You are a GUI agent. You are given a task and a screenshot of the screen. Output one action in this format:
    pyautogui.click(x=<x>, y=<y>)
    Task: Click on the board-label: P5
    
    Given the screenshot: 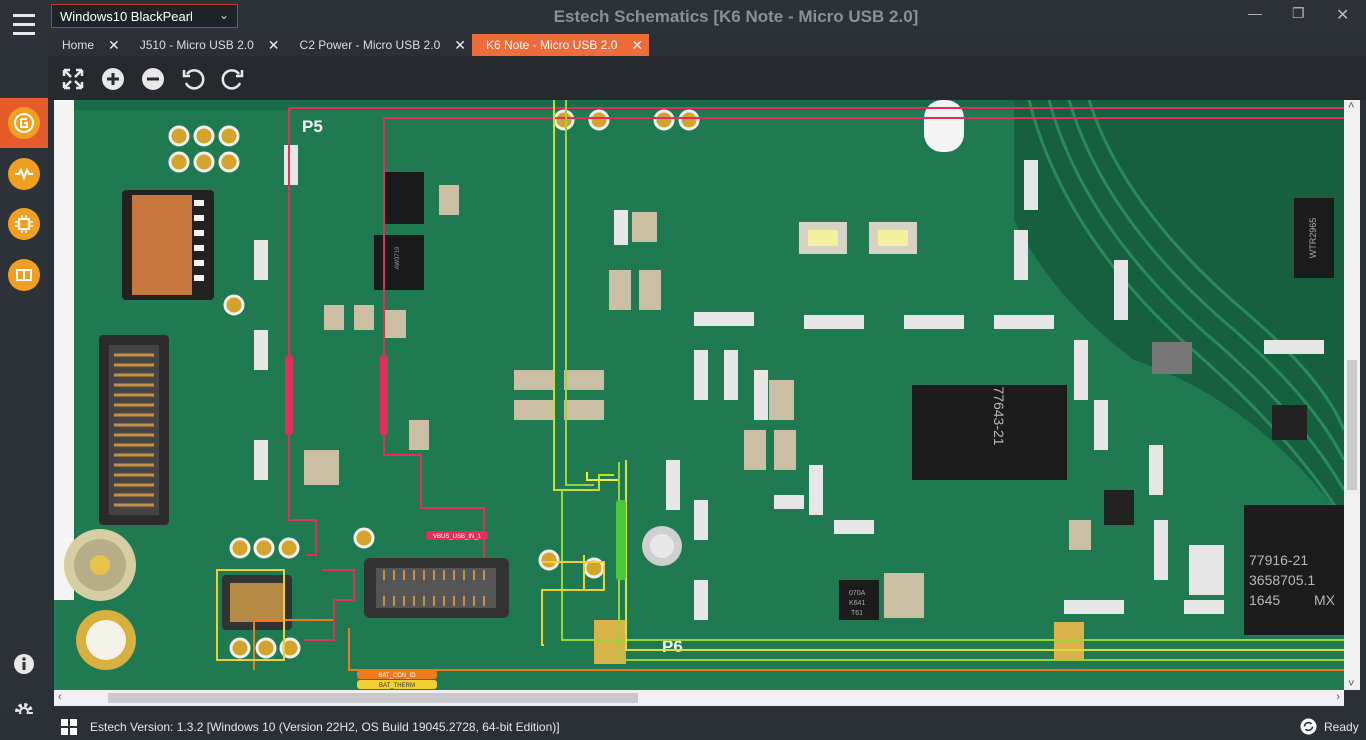 What is the action you would take?
    pyautogui.click(x=312, y=126)
    